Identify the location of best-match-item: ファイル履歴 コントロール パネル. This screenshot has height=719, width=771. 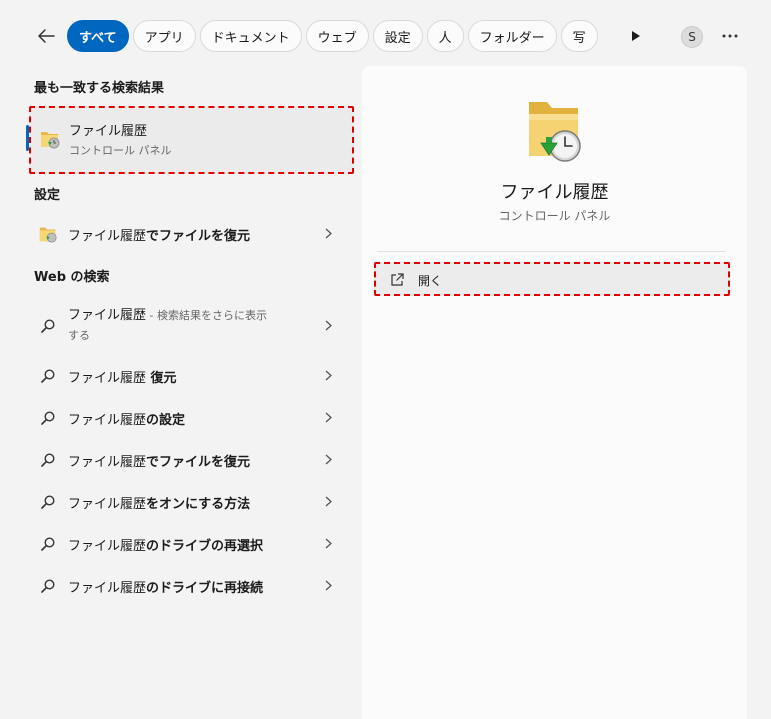
(191, 140).